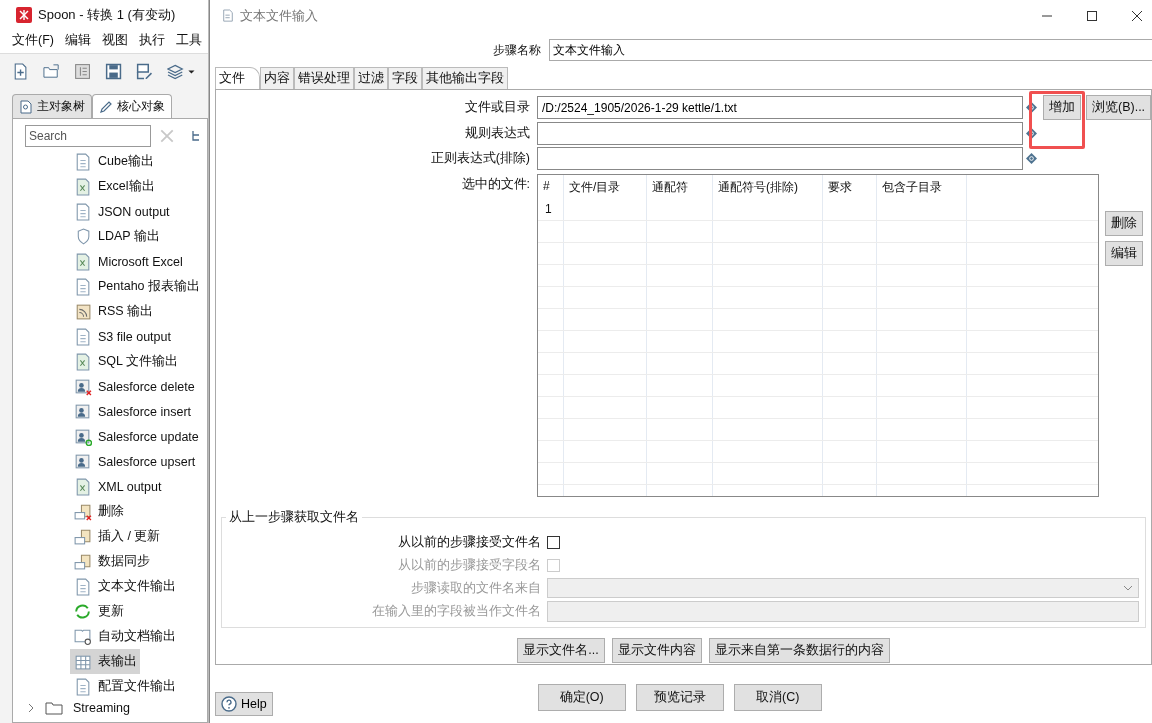 The width and height of the screenshot is (1152, 723). I want to click on tree-item: 配置文件输出, so click(124, 686).